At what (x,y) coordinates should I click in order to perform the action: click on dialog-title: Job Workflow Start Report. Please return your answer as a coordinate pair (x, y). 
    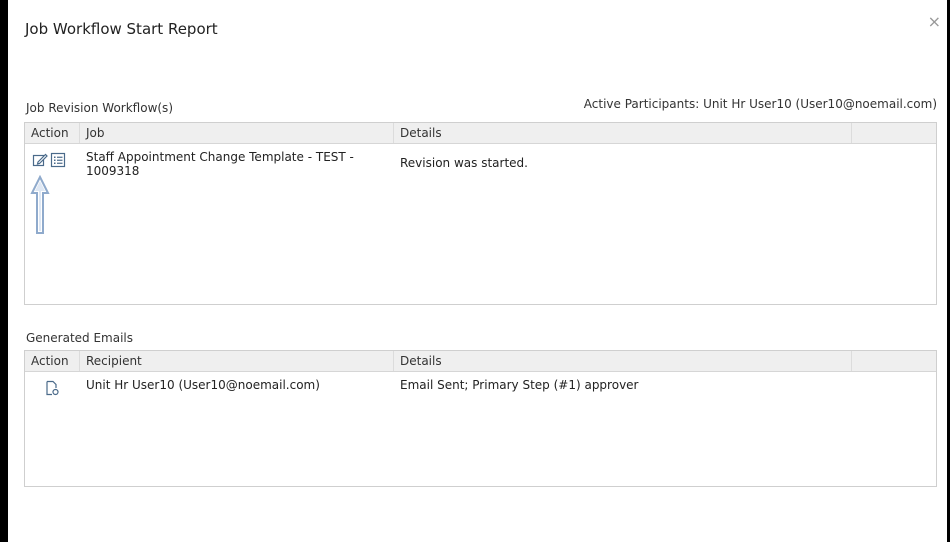
    Looking at the image, I should click on (121, 29).